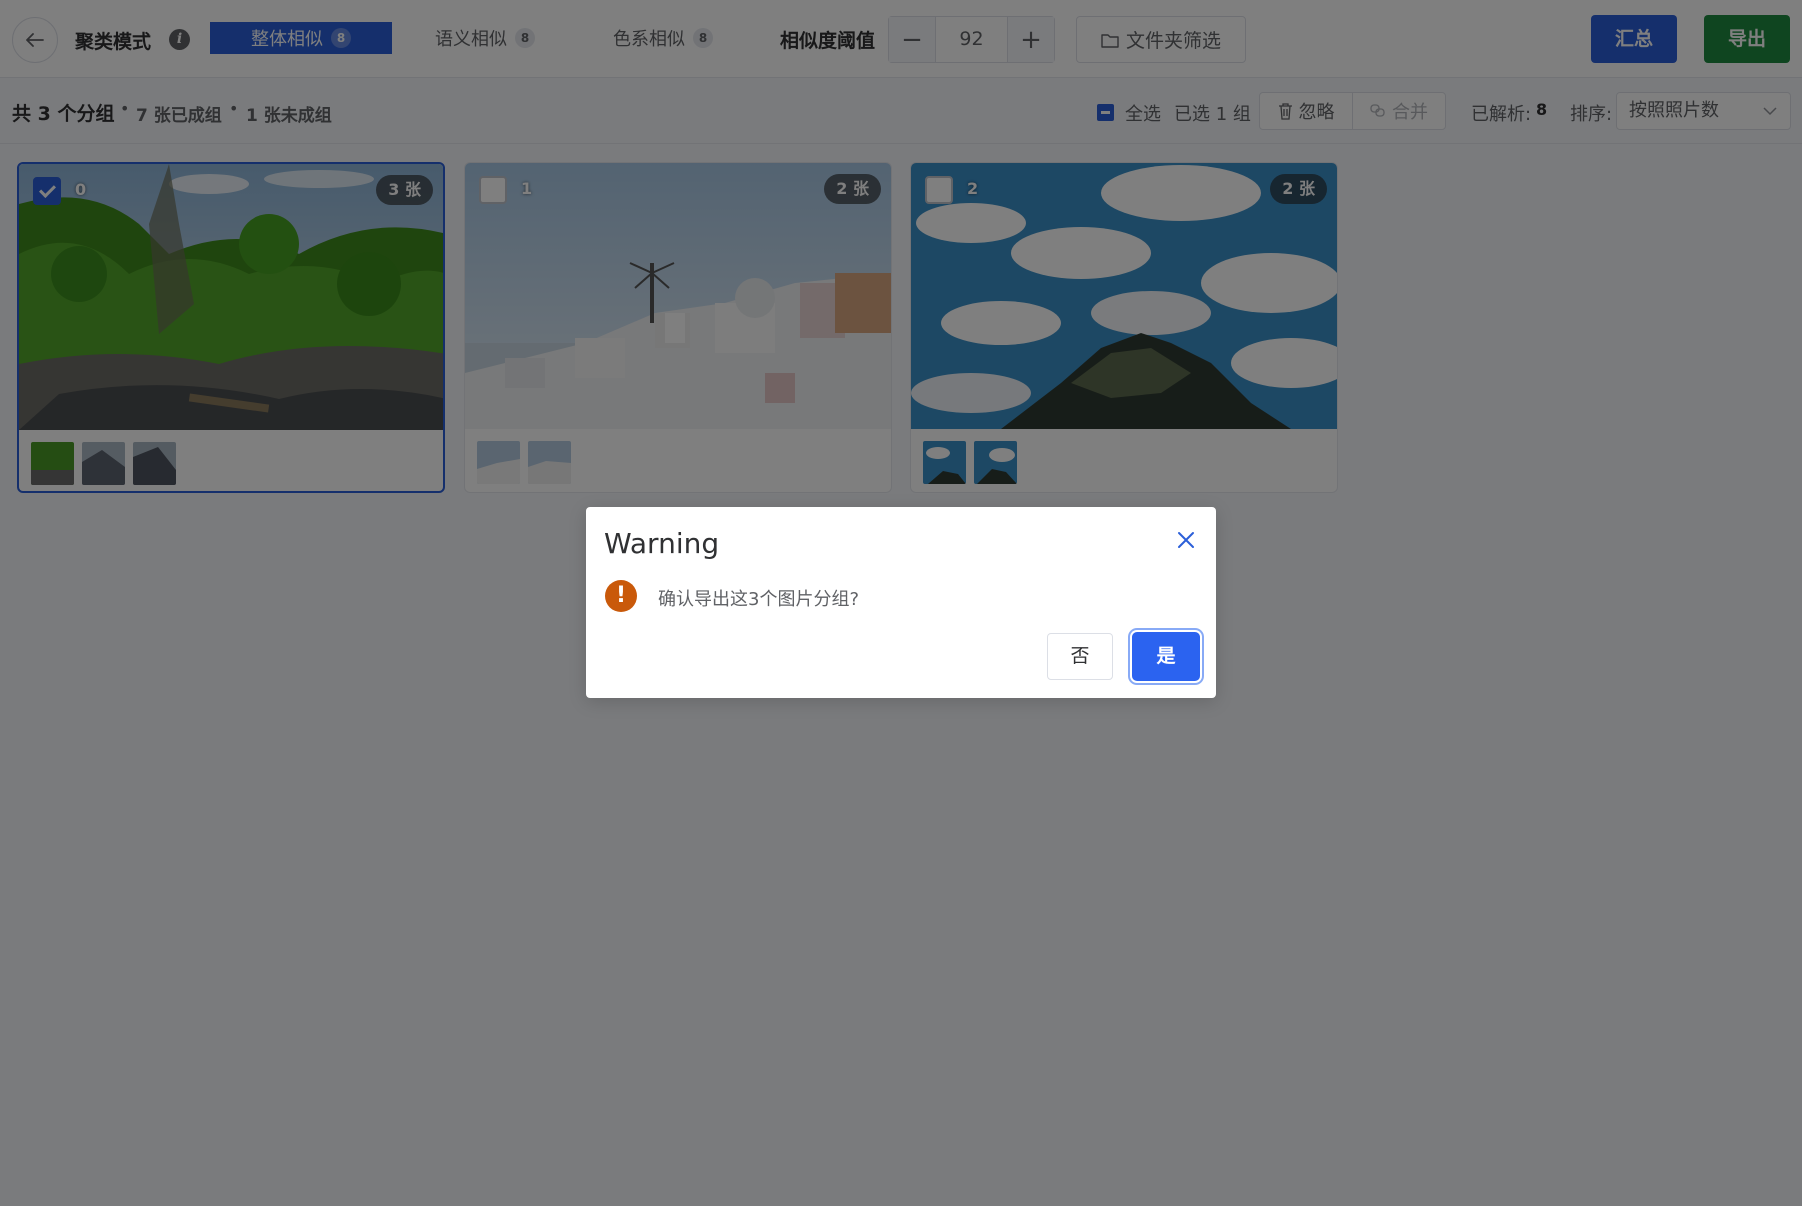 Image resolution: width=1802 pixels, height=1206 pixels. What do you see at coordinates (1186, 540) in the screenshot?
I see `close-icon` at bounding box center [1186, 540].